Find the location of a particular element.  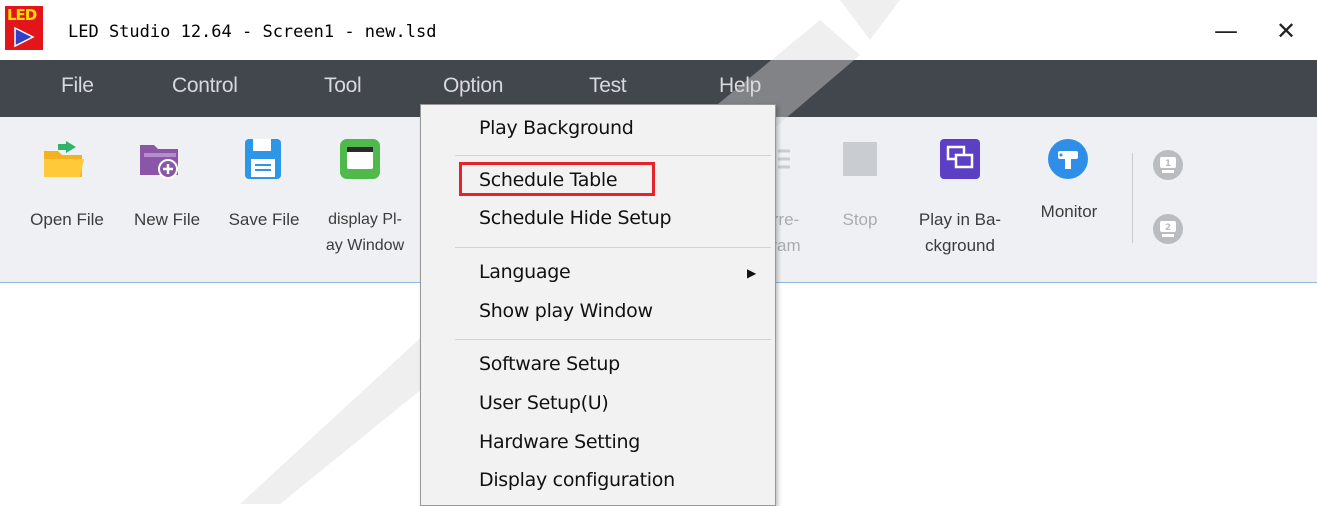

new-file-button: New File is located at coordinates (167, 199).